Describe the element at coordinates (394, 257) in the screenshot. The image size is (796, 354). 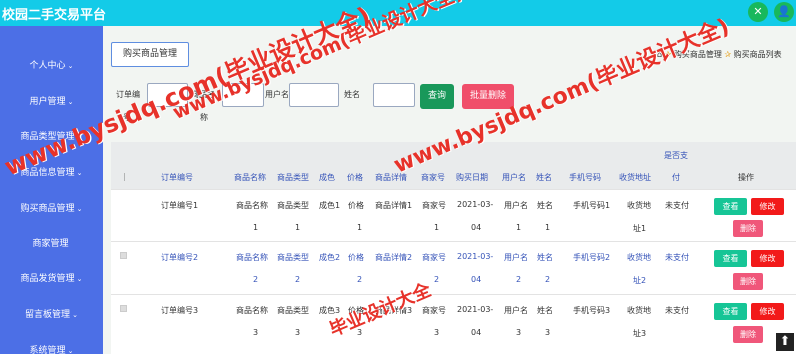
I see `cell-detail: 商品详情2` at that location.